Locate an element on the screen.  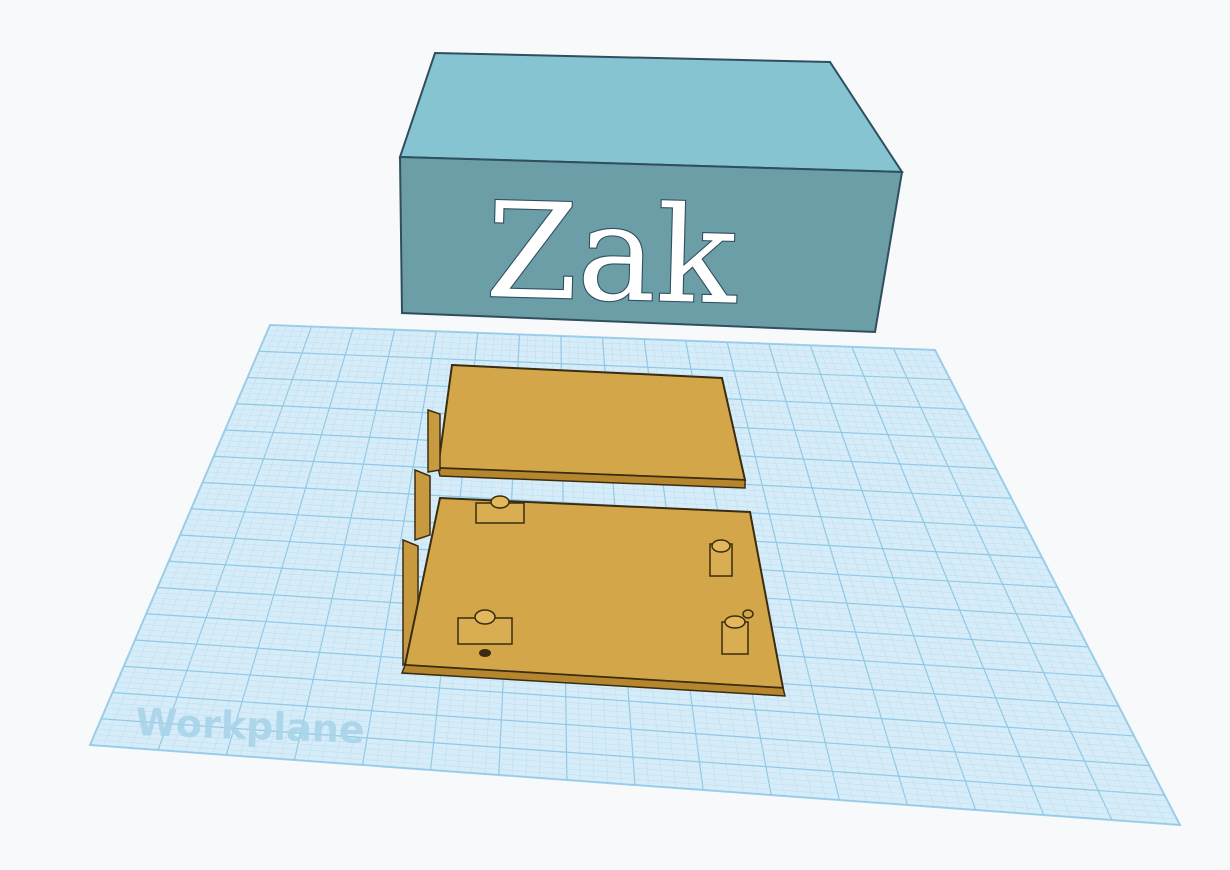
standoff-top-right is located at coordinates (721, 558).